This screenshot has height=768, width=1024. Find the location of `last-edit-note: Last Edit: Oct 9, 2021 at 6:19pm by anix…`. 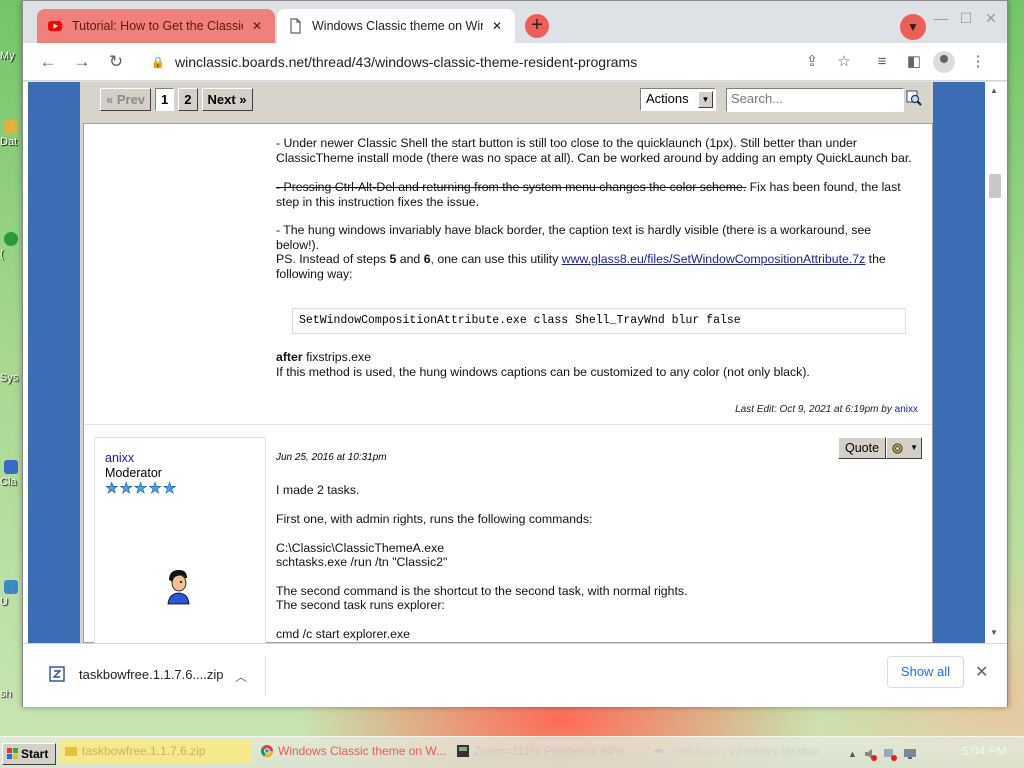

last-edit-note: Last Edit: Oct 9, 2021 at 6:19pm by anix… is located at coordinates (826, 409).